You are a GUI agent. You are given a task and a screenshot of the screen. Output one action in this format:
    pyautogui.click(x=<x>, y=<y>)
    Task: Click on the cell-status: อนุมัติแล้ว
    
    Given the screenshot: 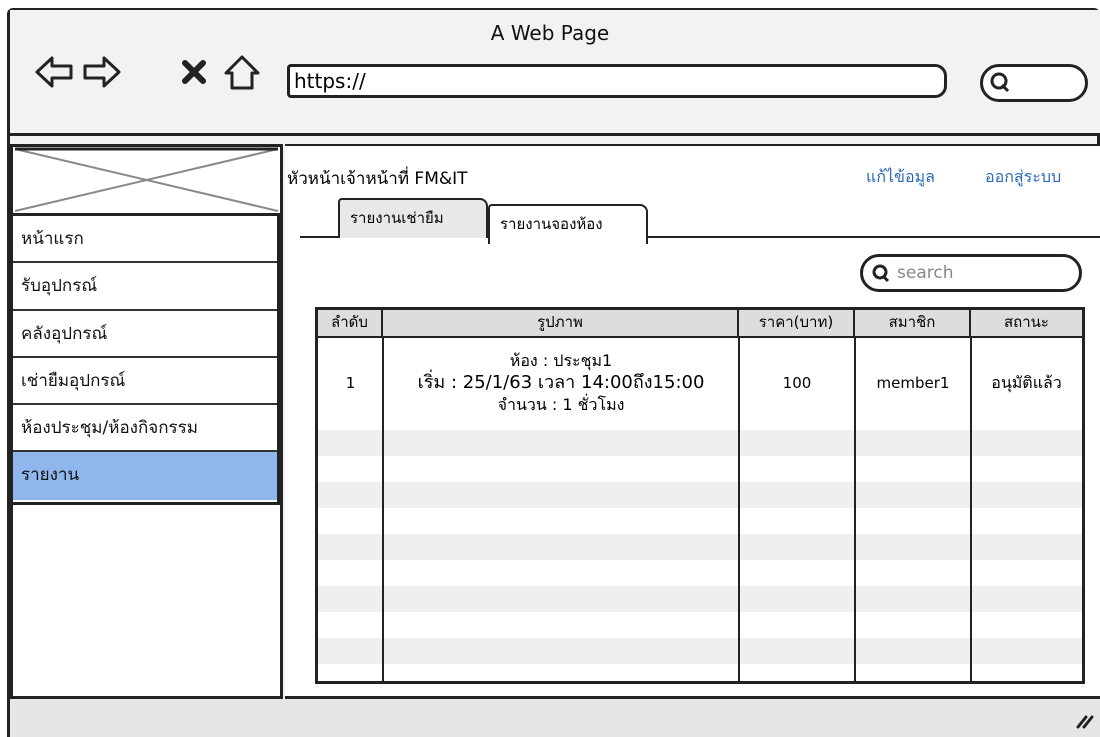 What is the action you would take?
    pyautogui.click(x=1026, y=382)
    